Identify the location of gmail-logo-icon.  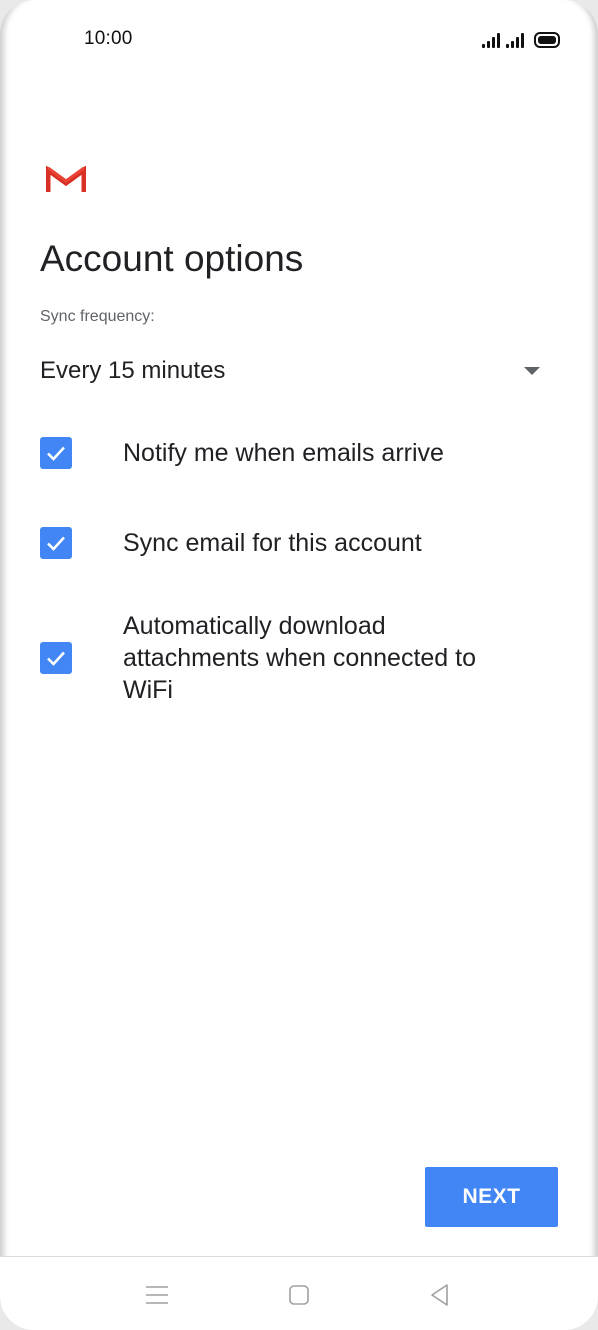
(66, 178).